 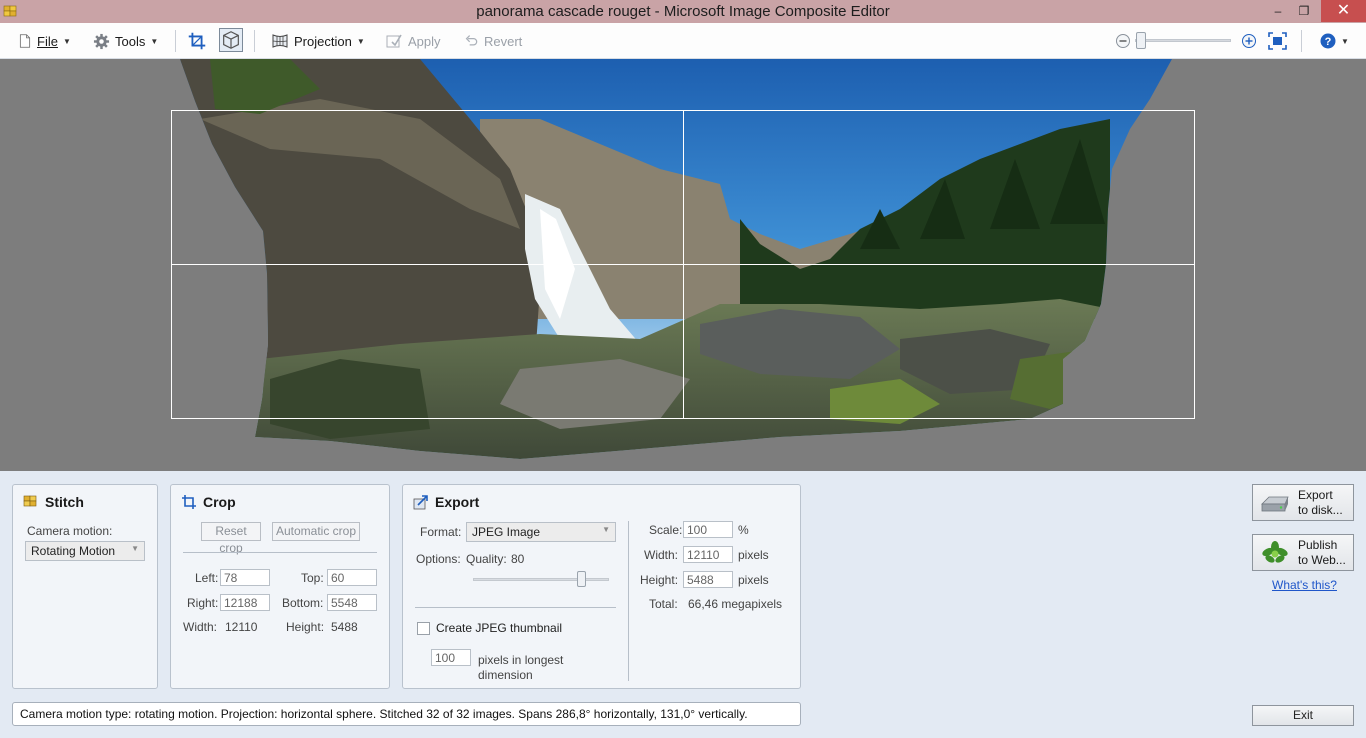 What do you see at coordinates (1304, 11) in the screenshot?
I see `restore-button: ❐` at bounding box center [1304, 11].